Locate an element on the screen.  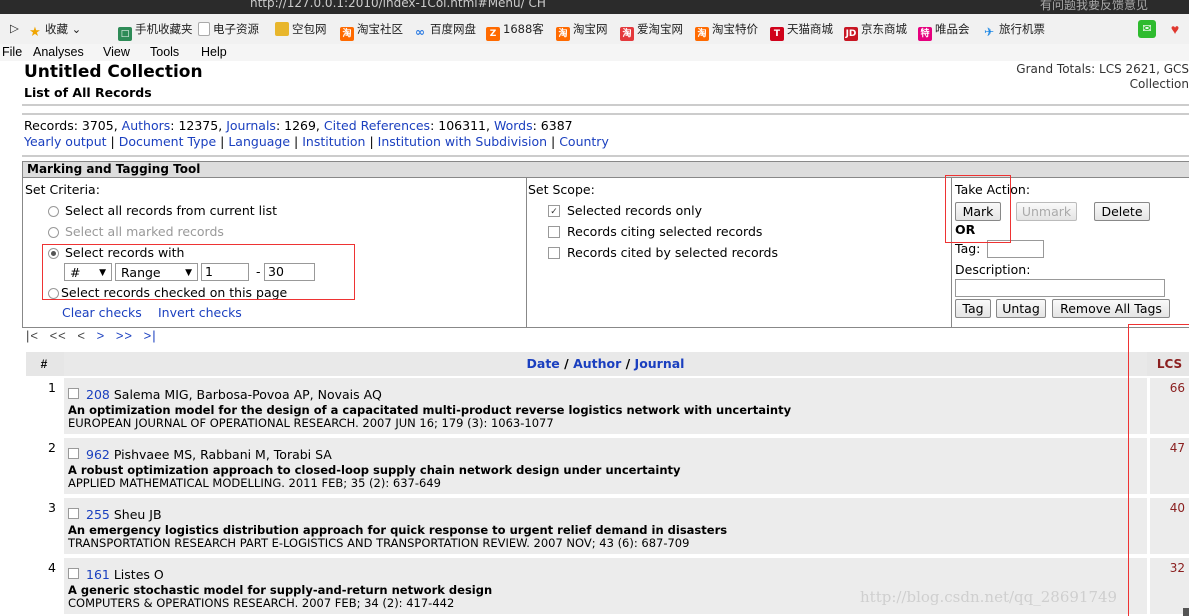
row-number: 1 is located at coordinates (44, 406).